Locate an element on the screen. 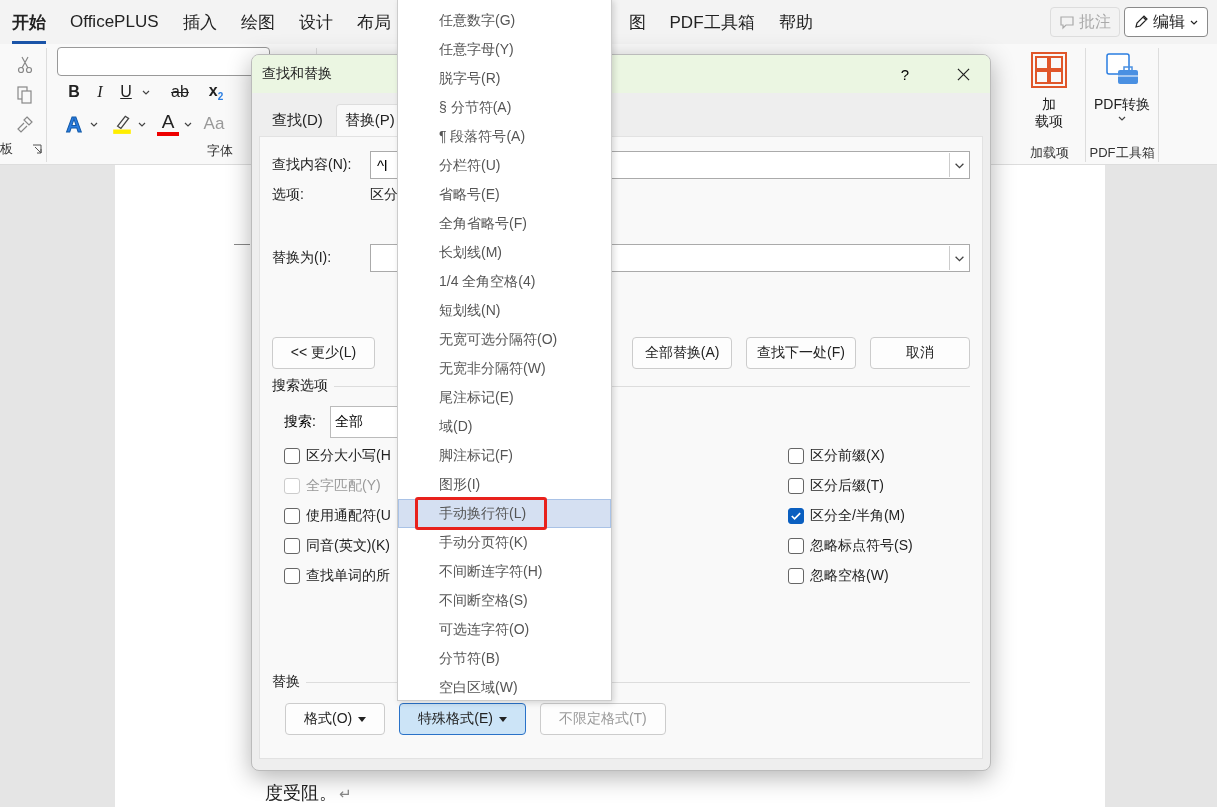 This screenshot has height=807, width=1217. menu-item: 省略号(E) is located at coordinates (504, 194).